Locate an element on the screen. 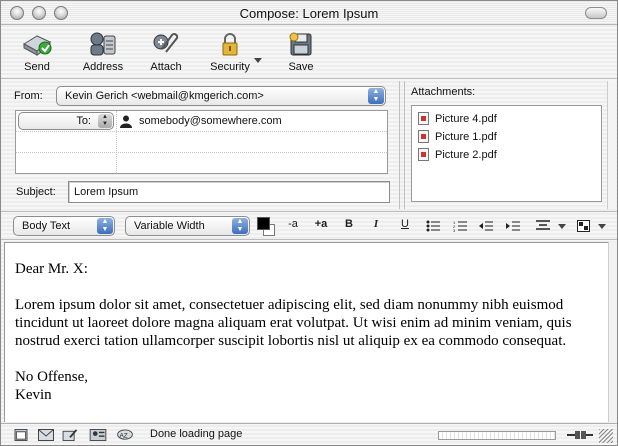 This screenshot has height=446, width=618. chat-icon: AZ is located at coordinates (125, 435).